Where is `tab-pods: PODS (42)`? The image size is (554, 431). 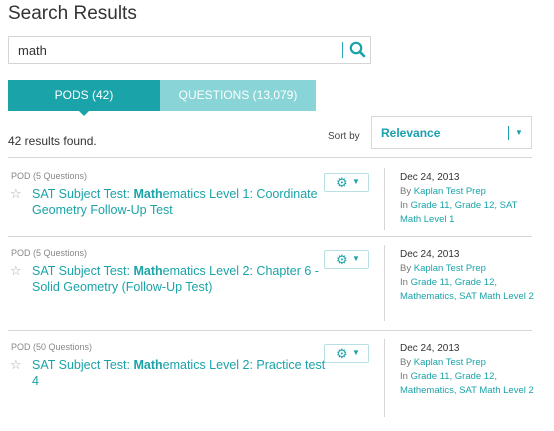
tab-pods: PODS (42) is located at coordinates (84, 98).